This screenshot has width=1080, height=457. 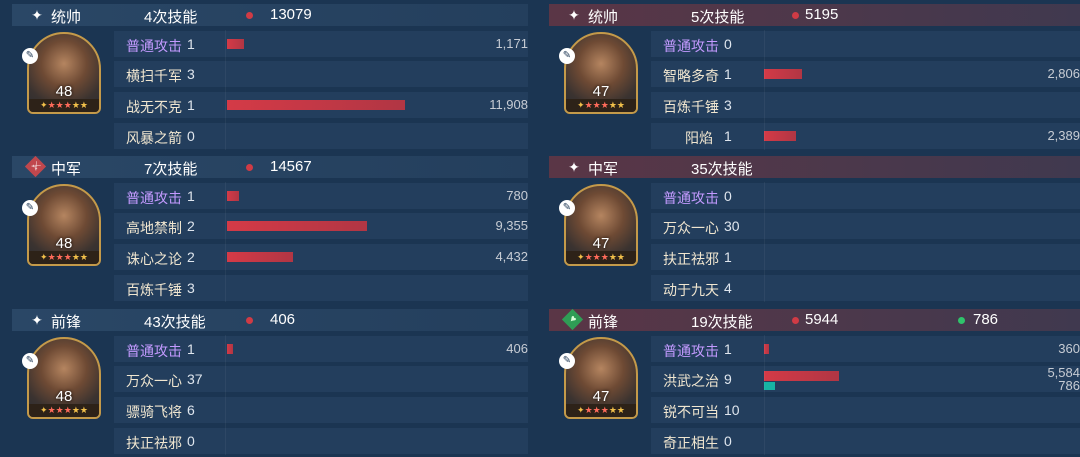 I want to click on role-label: 前锋, so click(x=66, y=322).